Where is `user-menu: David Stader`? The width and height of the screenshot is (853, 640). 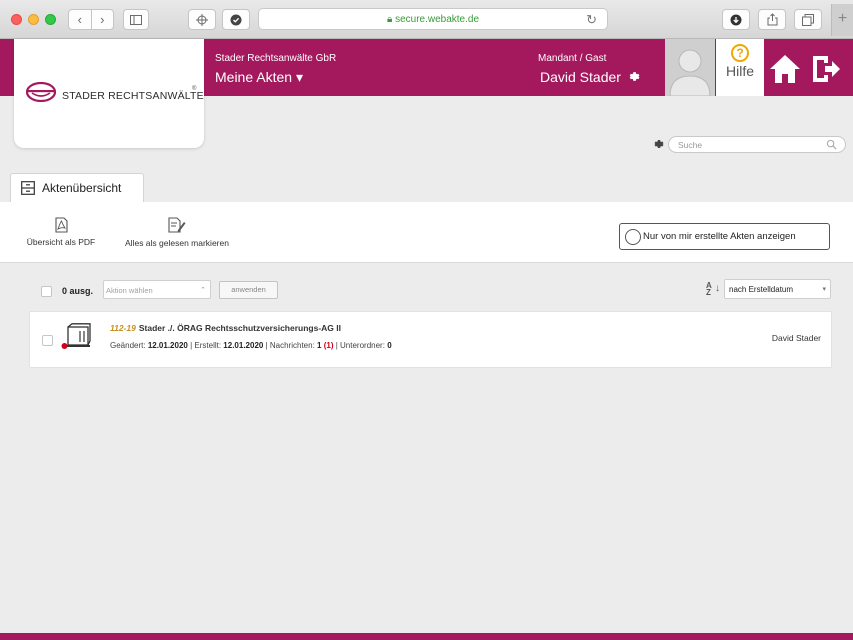 user-menu: David Stader is located at coordinates (590, 77).